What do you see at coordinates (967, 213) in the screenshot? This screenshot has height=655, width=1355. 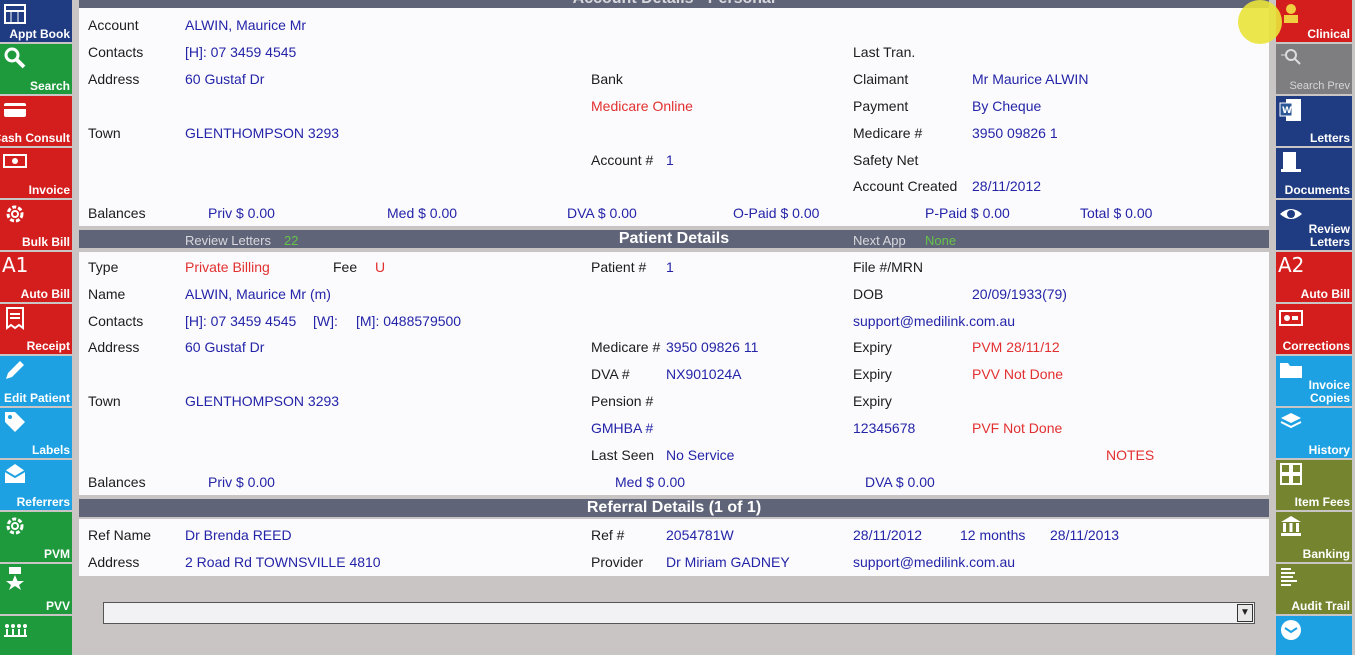 I see `account-ppaid-balance: P-Paid $ 0.00` at bounding box center [967, 213].